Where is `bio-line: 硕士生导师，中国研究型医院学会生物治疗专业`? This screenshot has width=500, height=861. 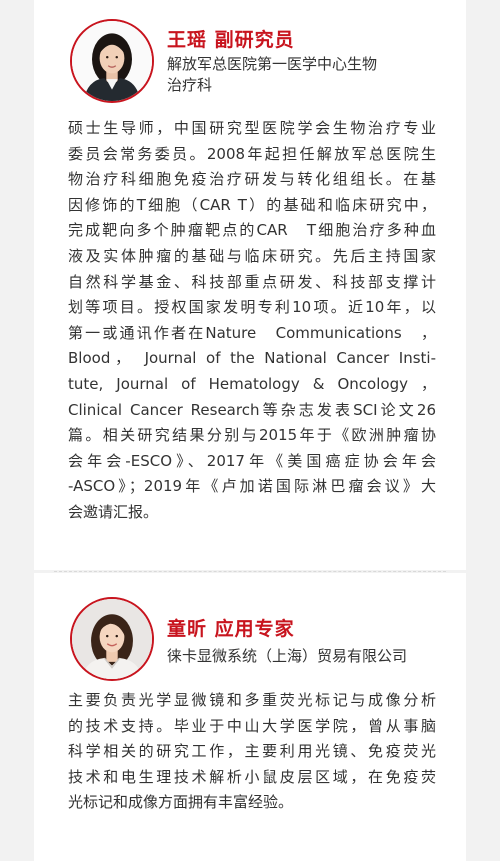
bio-line: 硕士生导师，中国研究型医院学会生物治疗专业 is located at coordinates (252, 128).